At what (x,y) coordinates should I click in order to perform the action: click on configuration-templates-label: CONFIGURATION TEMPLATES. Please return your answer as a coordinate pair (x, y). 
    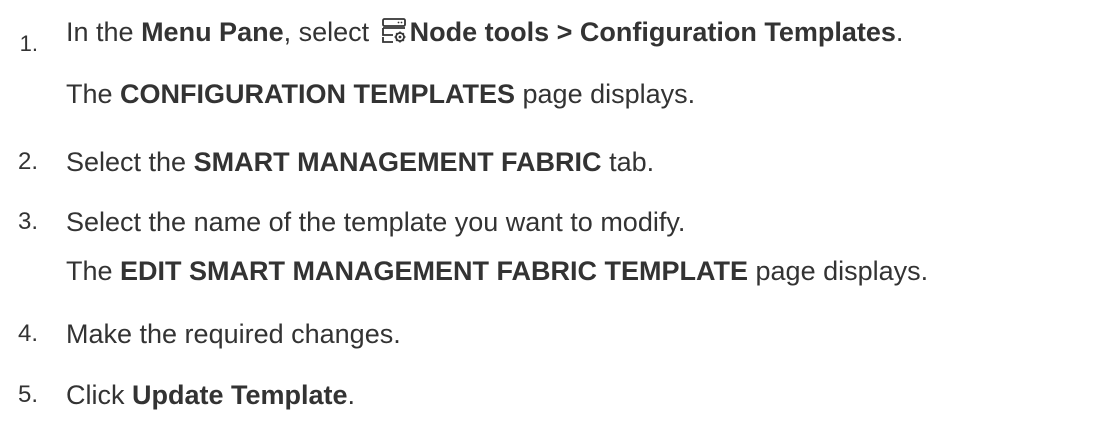
    Looking at the image, I should click on (318, 94).